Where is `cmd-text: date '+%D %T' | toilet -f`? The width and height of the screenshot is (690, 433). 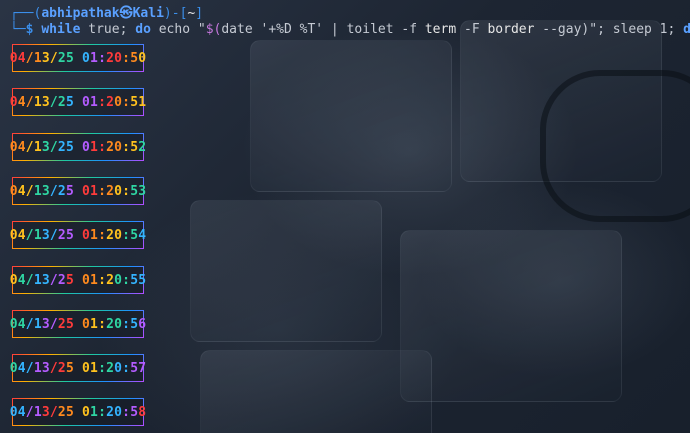
cmd-text: date '+%D %T' | toilet -f is located at coordinates (323, 29).